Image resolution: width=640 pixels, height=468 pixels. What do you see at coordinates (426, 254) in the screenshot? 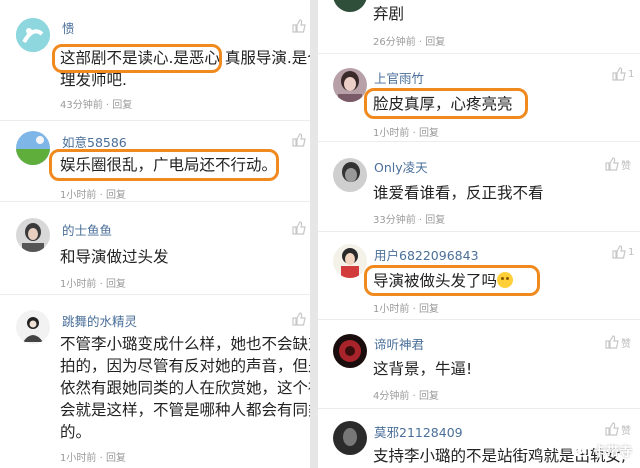
I see `username: 用户6822096843` at bounding box center [426, 254].